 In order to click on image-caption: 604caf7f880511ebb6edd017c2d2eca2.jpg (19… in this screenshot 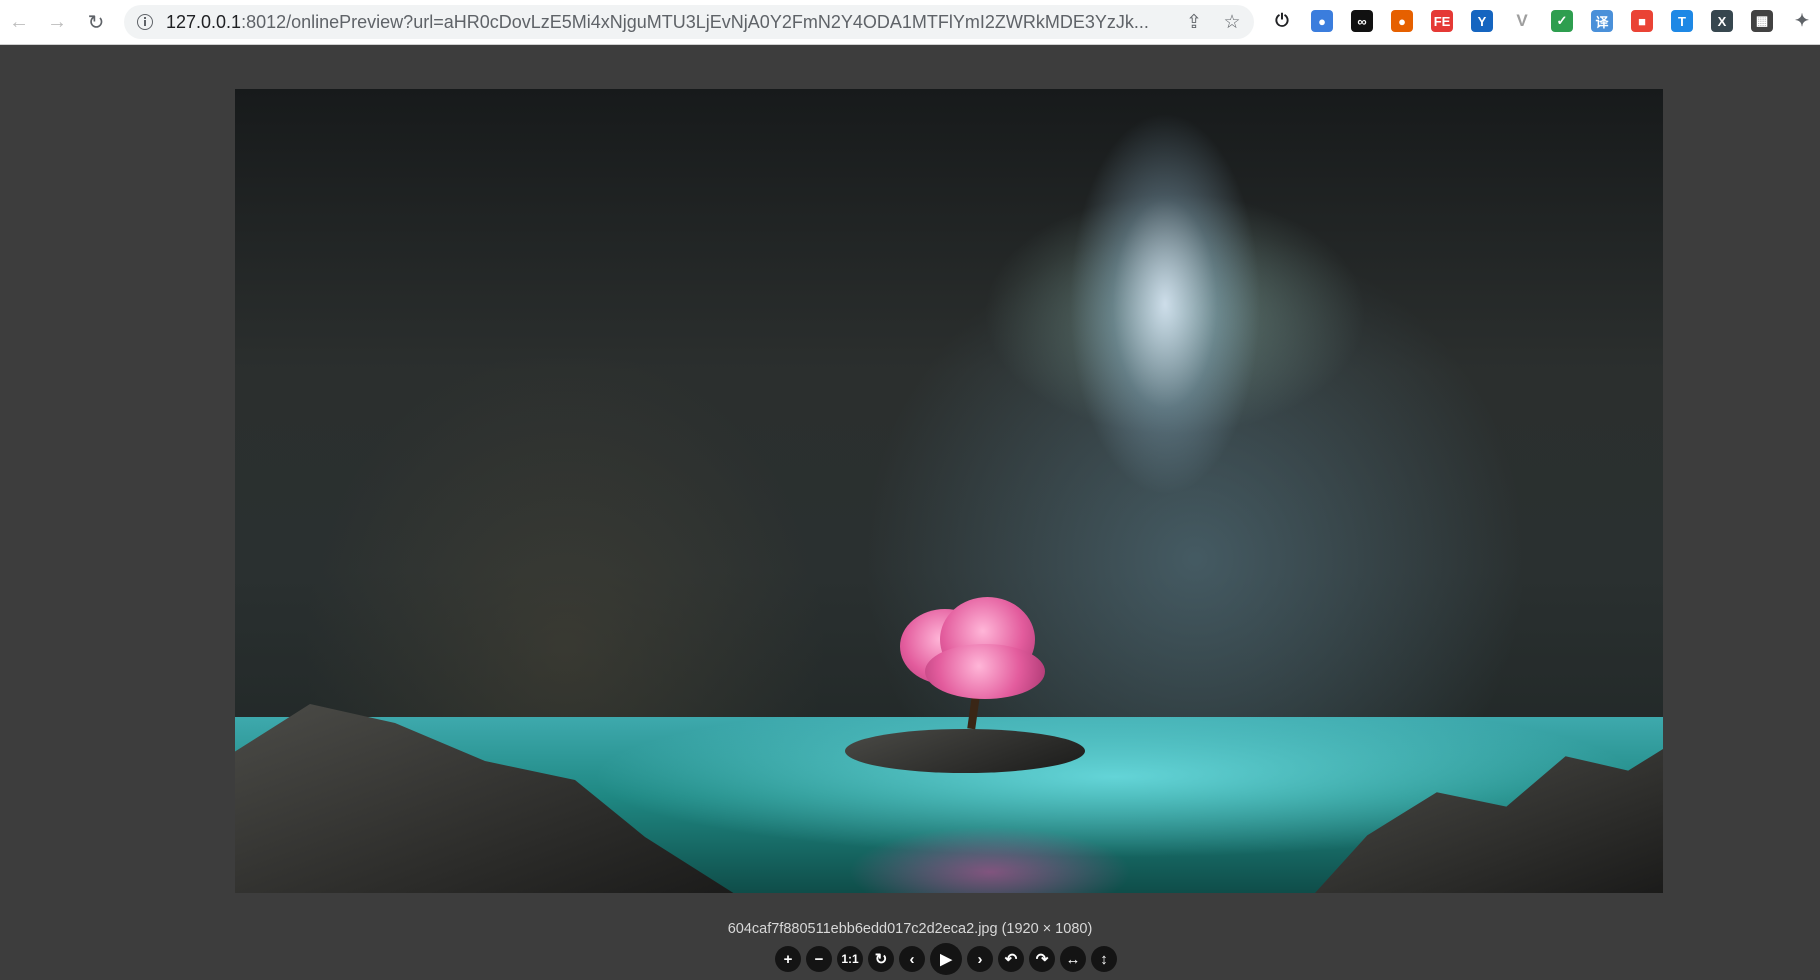, I will do `click(910, 929)`.